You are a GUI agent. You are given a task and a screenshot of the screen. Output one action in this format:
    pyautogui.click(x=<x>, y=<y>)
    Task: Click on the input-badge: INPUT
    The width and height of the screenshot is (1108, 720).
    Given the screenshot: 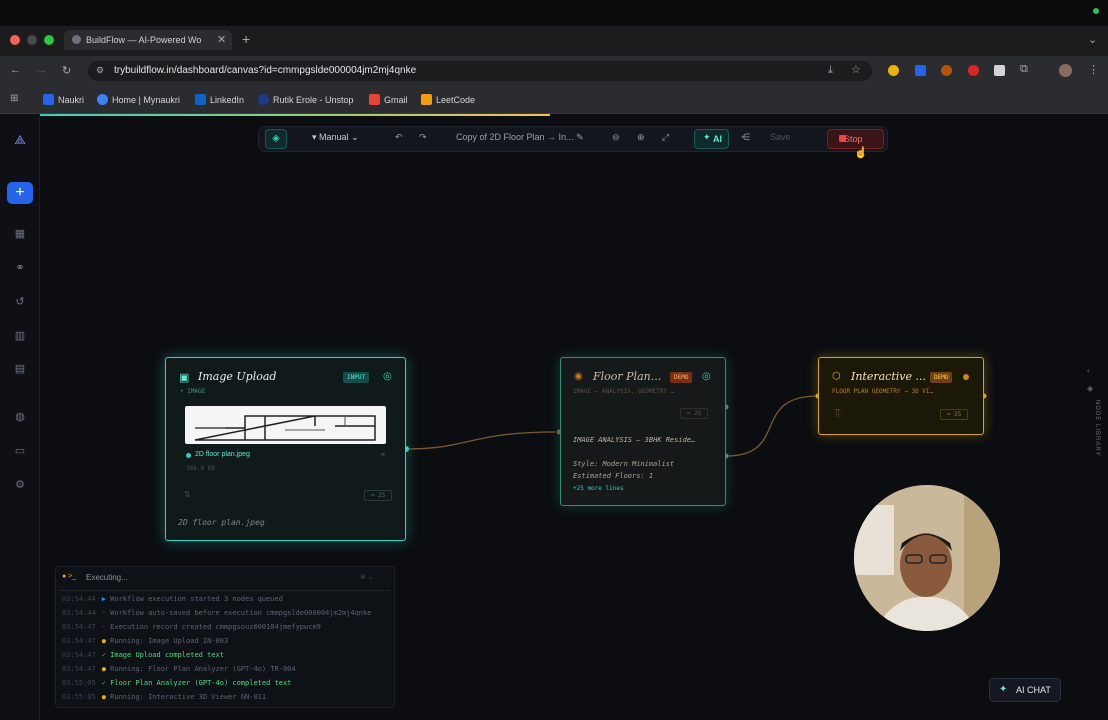 What is the action you would take?
    pyautogui.click(x=356, y=377)
    